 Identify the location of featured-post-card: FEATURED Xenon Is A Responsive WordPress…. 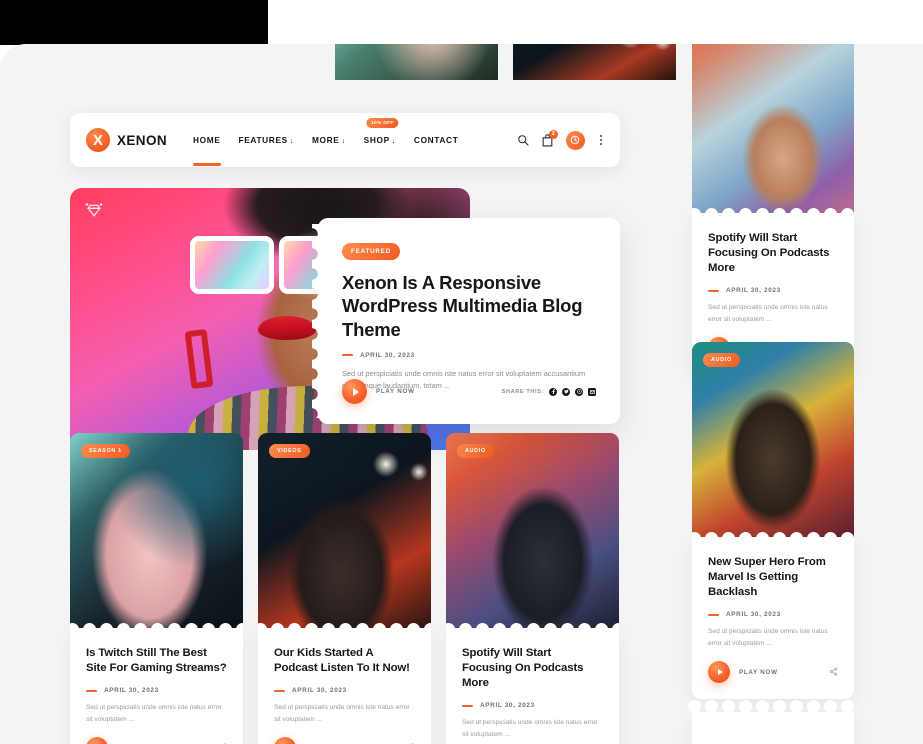
(466, 321).